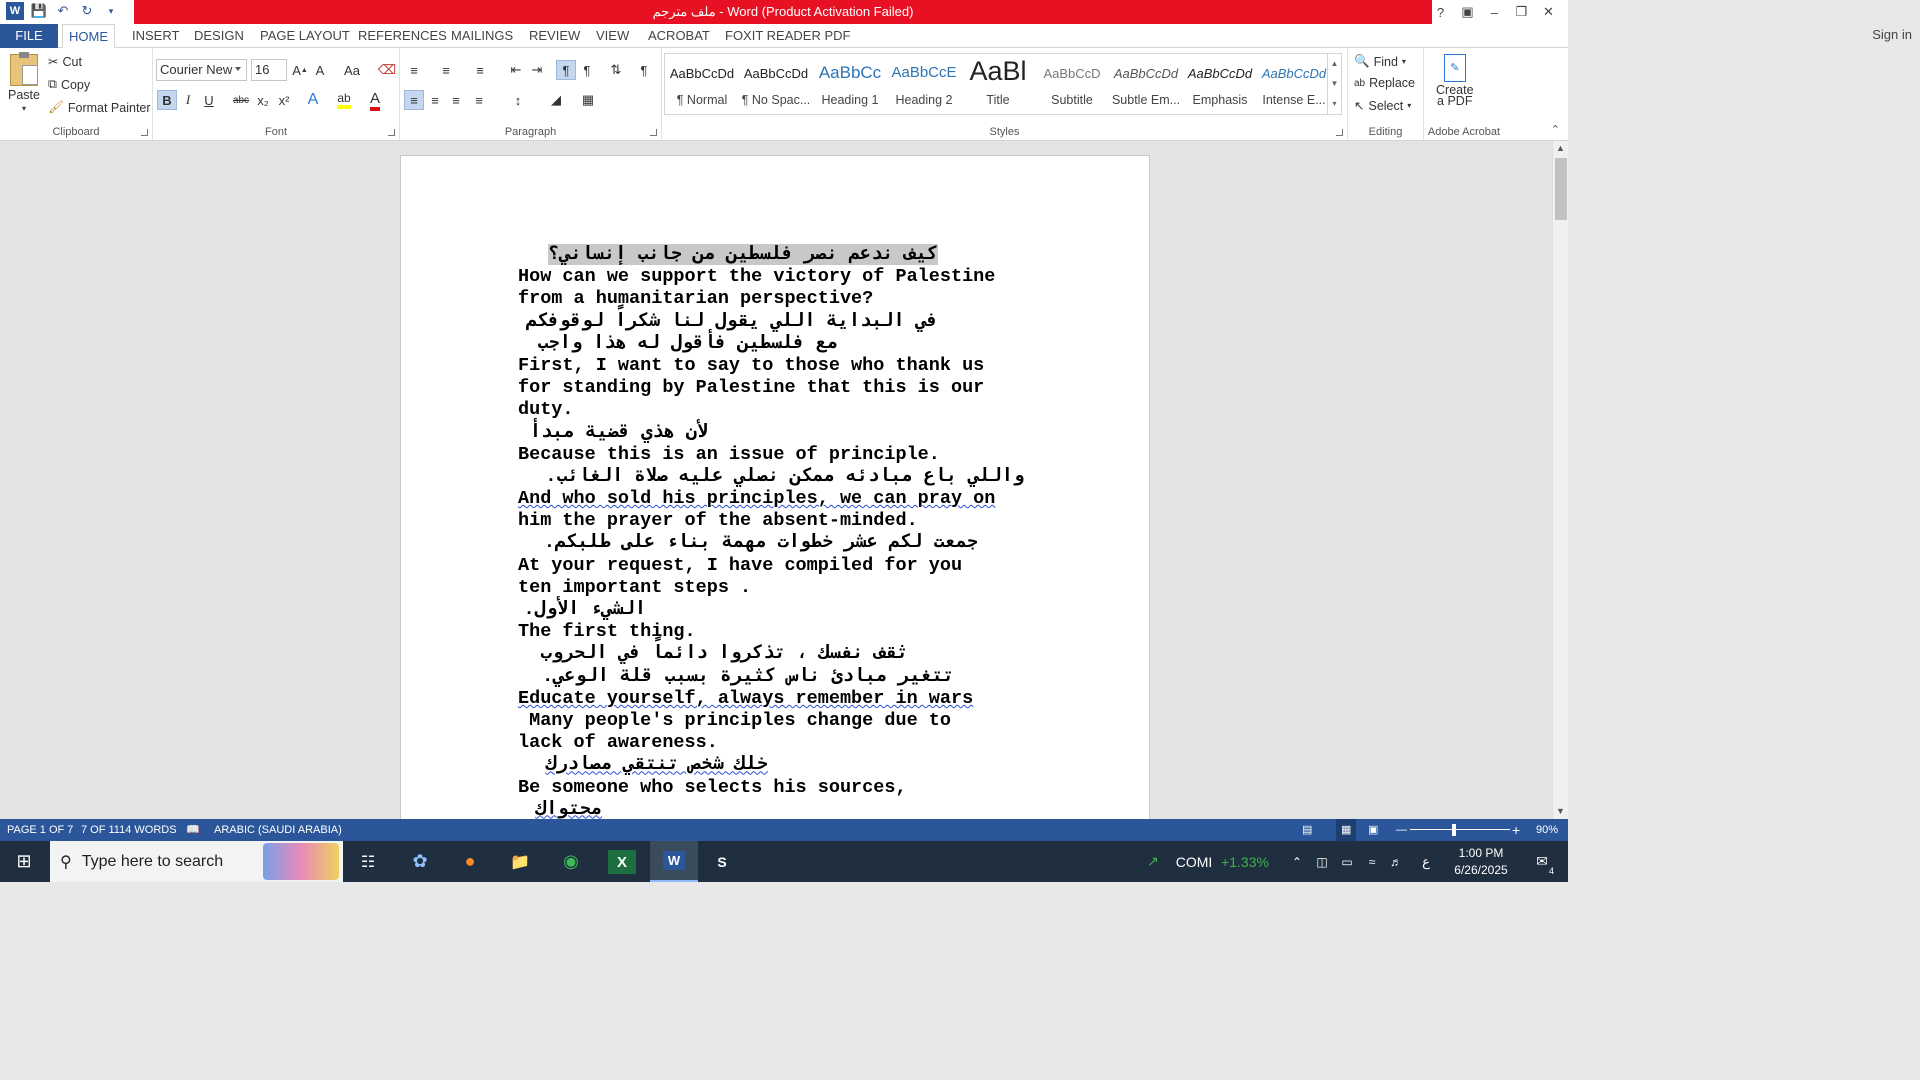 The image size is (1920, 1080). I want to click on proofing-icon: 📖, so click(193, 830).